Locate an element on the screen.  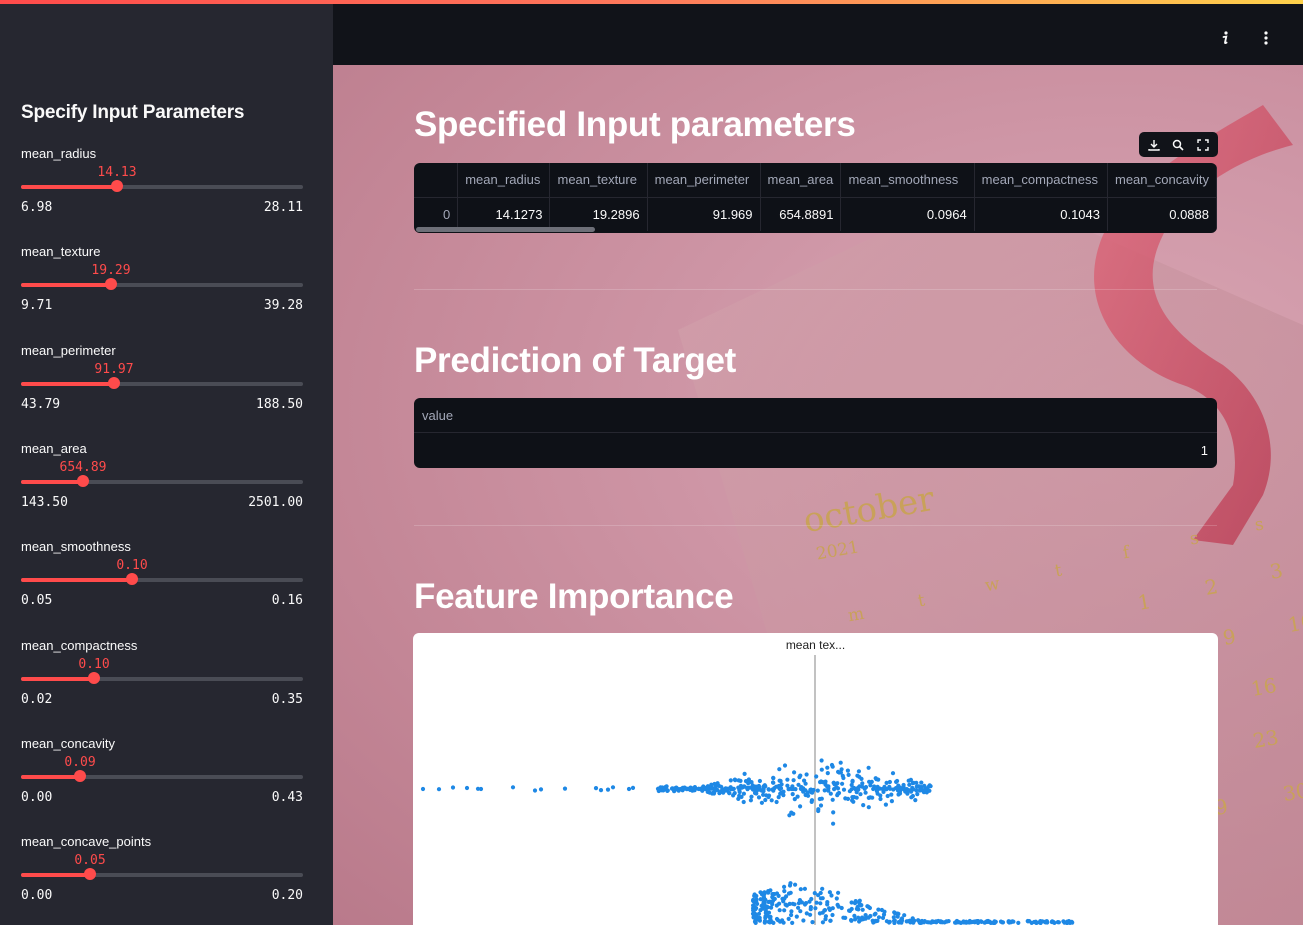
table-cell: 654.8891 is located at coordinates (801, 214).